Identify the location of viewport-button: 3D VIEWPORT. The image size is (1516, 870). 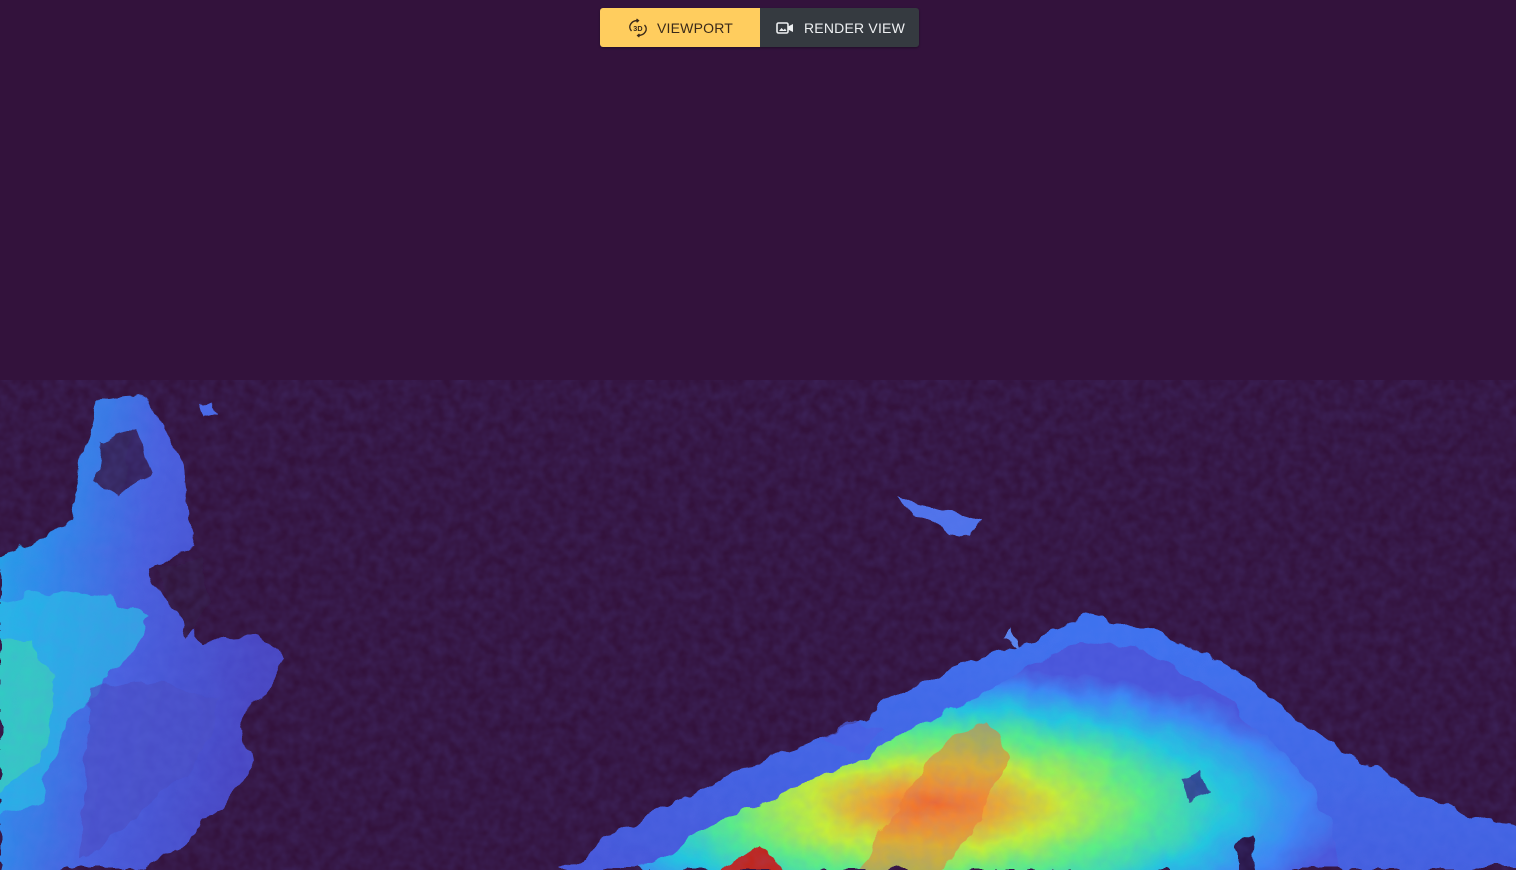
(680, 27).